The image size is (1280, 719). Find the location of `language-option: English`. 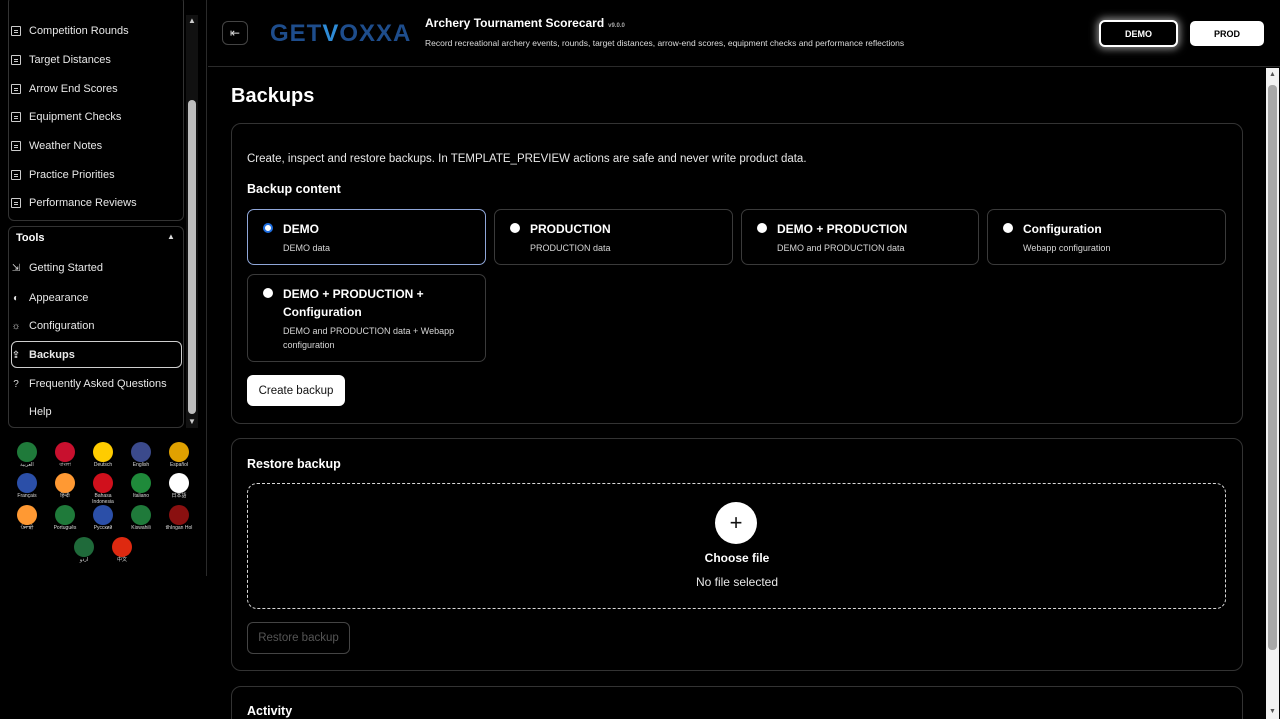

language-option: English is located at coordinates (141, 455).